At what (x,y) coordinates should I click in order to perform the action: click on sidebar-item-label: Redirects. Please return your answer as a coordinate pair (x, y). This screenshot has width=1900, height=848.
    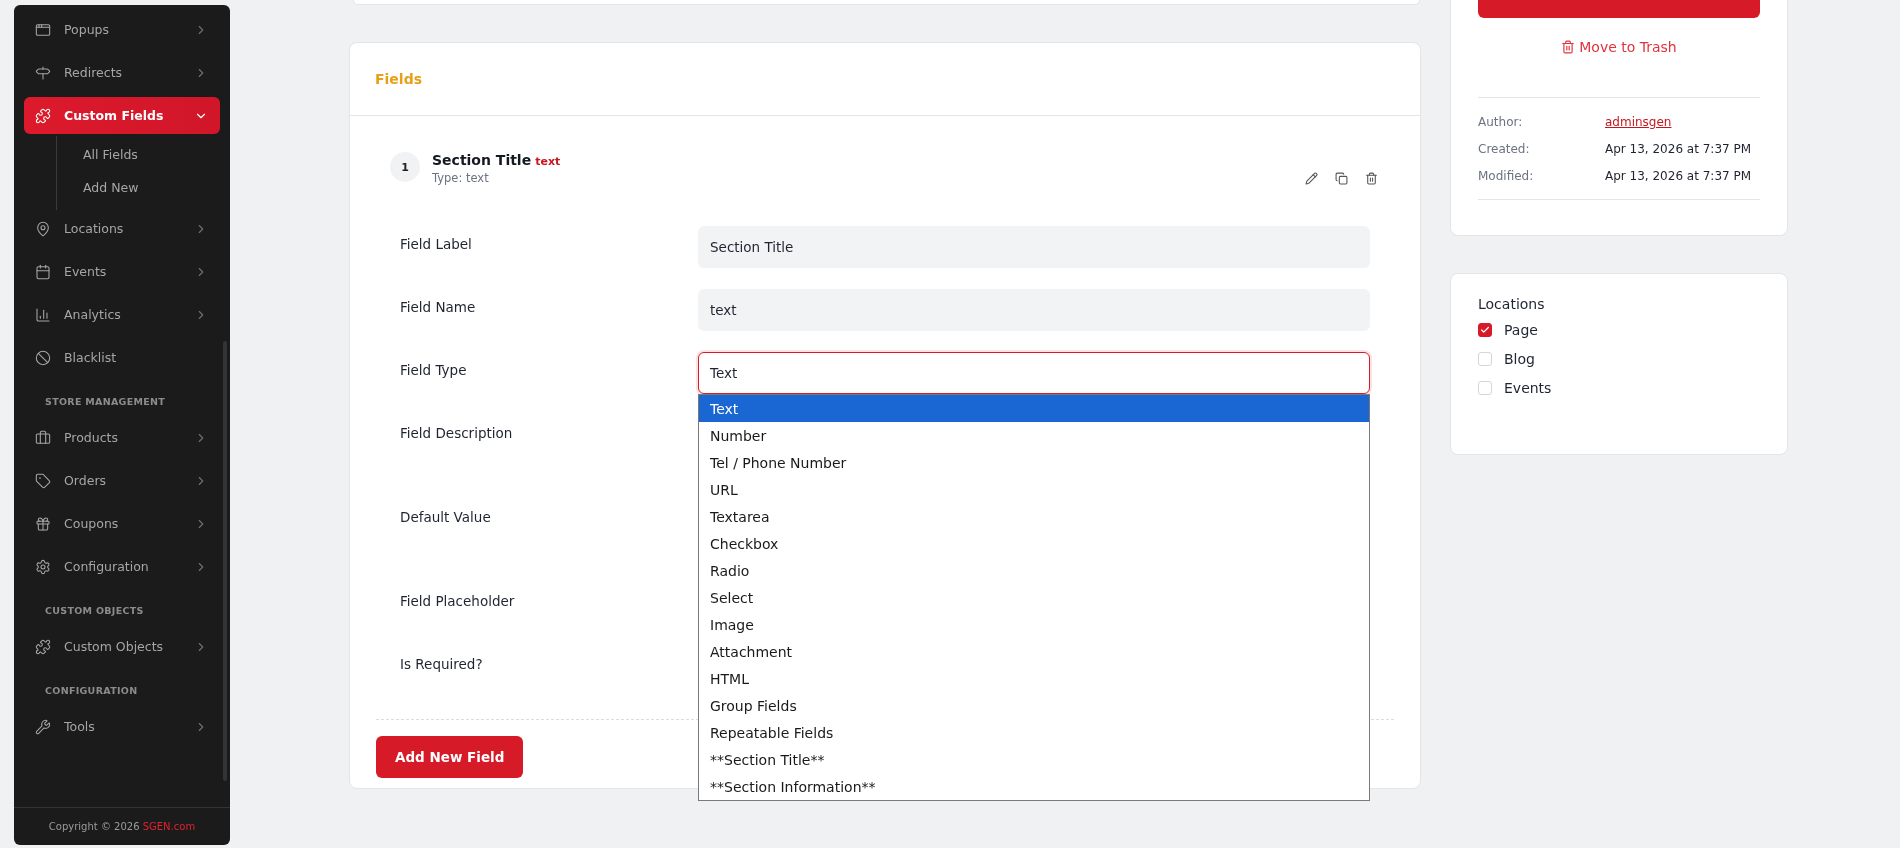
    Looking at the image, I should click on (94, 72).